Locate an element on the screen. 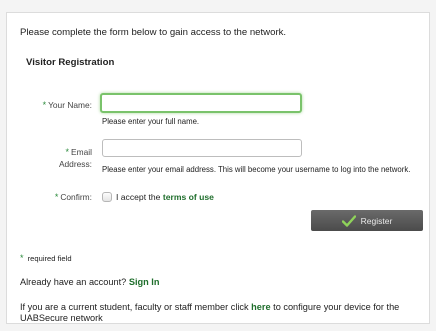  account-prompt: Already have an account? Sign In is located at coordinates (90, 282).